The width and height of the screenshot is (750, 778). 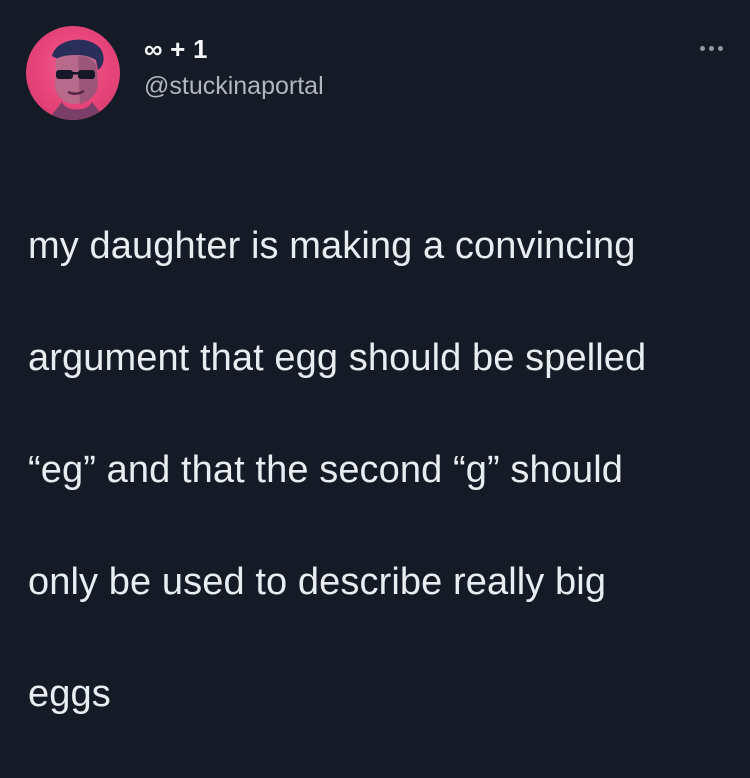 I want to click on username-handle: @stuckinaportal, so click(x=234, y=86).